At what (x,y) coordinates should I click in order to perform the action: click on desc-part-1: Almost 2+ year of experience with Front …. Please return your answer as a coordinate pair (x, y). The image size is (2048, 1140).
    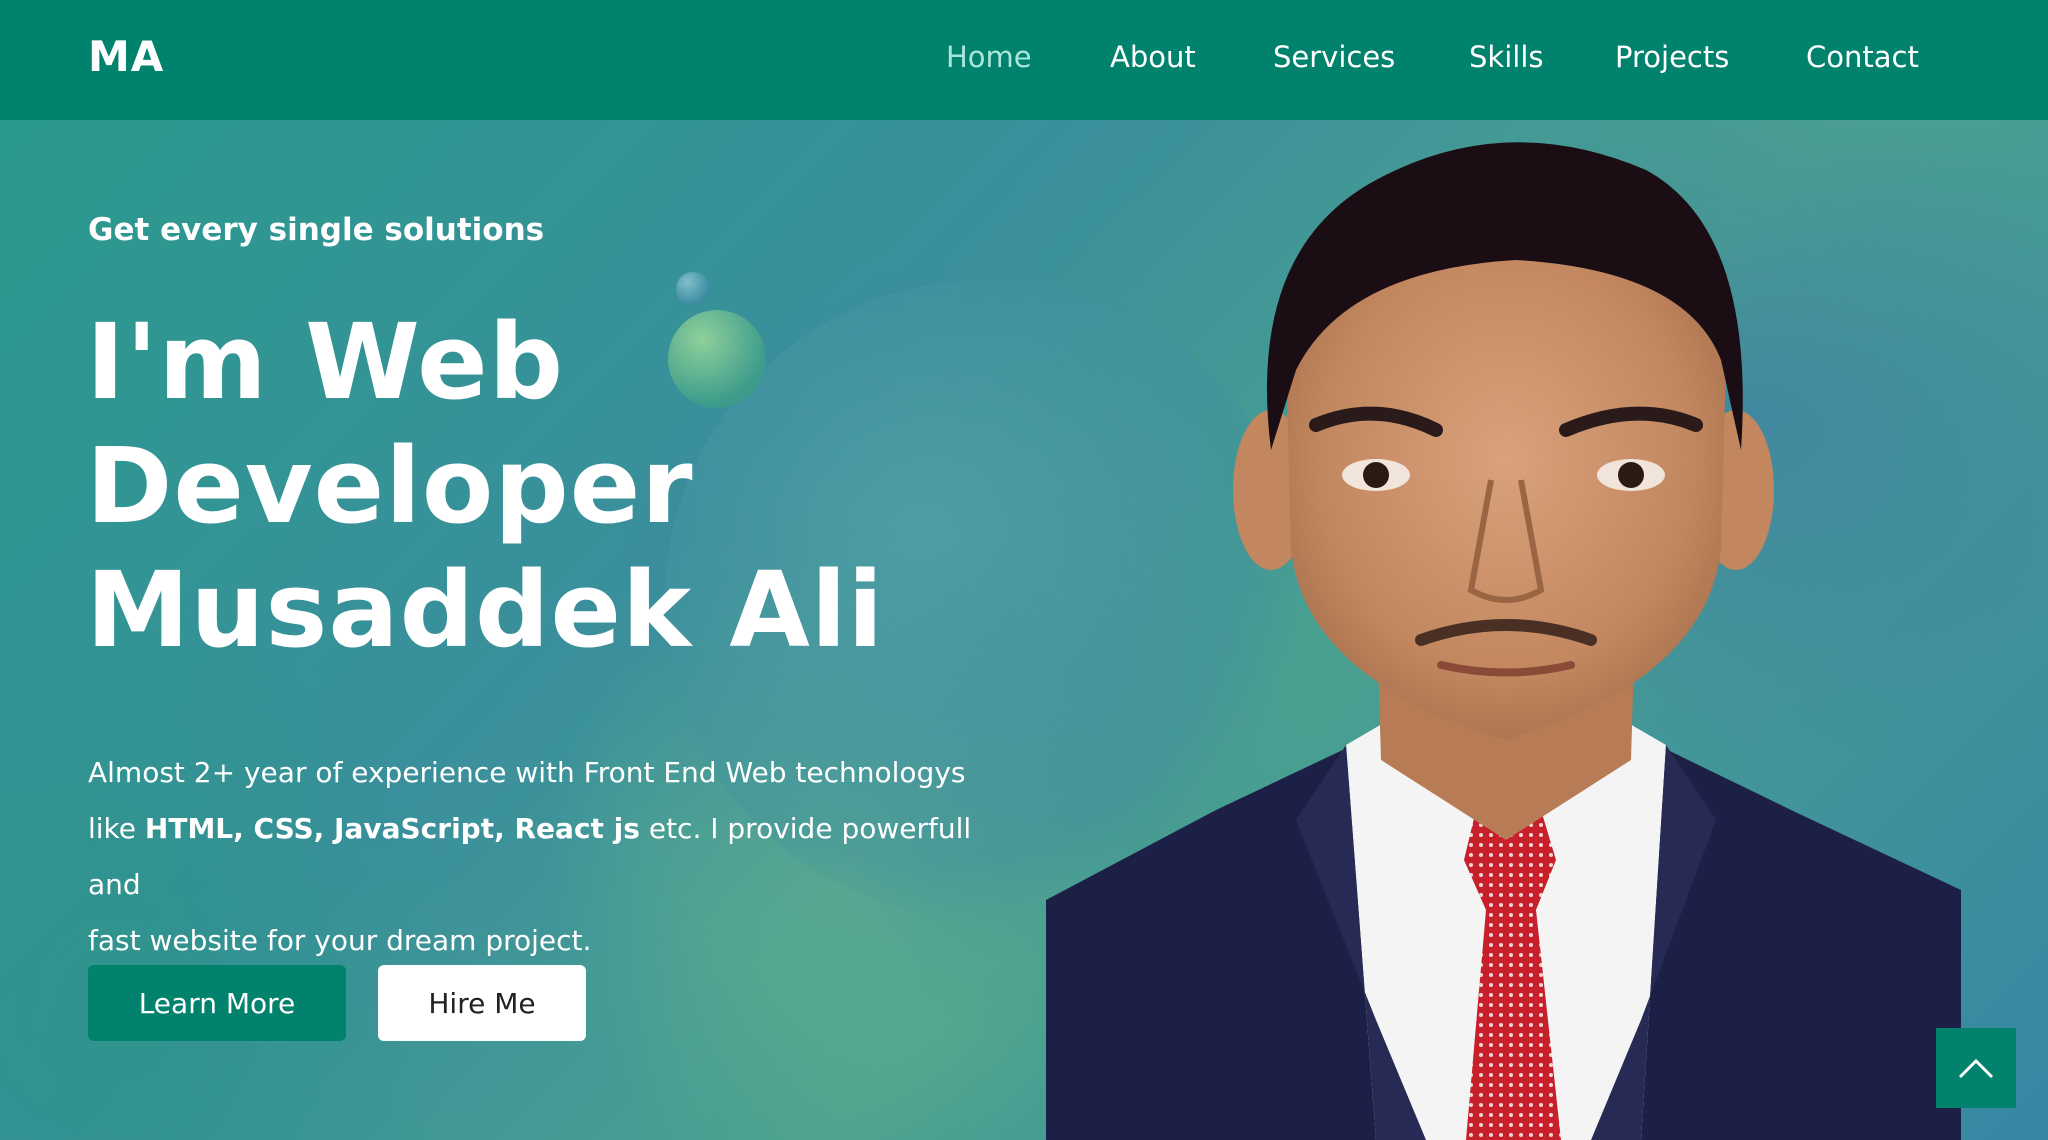
    Looking at the image, I should click on (527, 772).